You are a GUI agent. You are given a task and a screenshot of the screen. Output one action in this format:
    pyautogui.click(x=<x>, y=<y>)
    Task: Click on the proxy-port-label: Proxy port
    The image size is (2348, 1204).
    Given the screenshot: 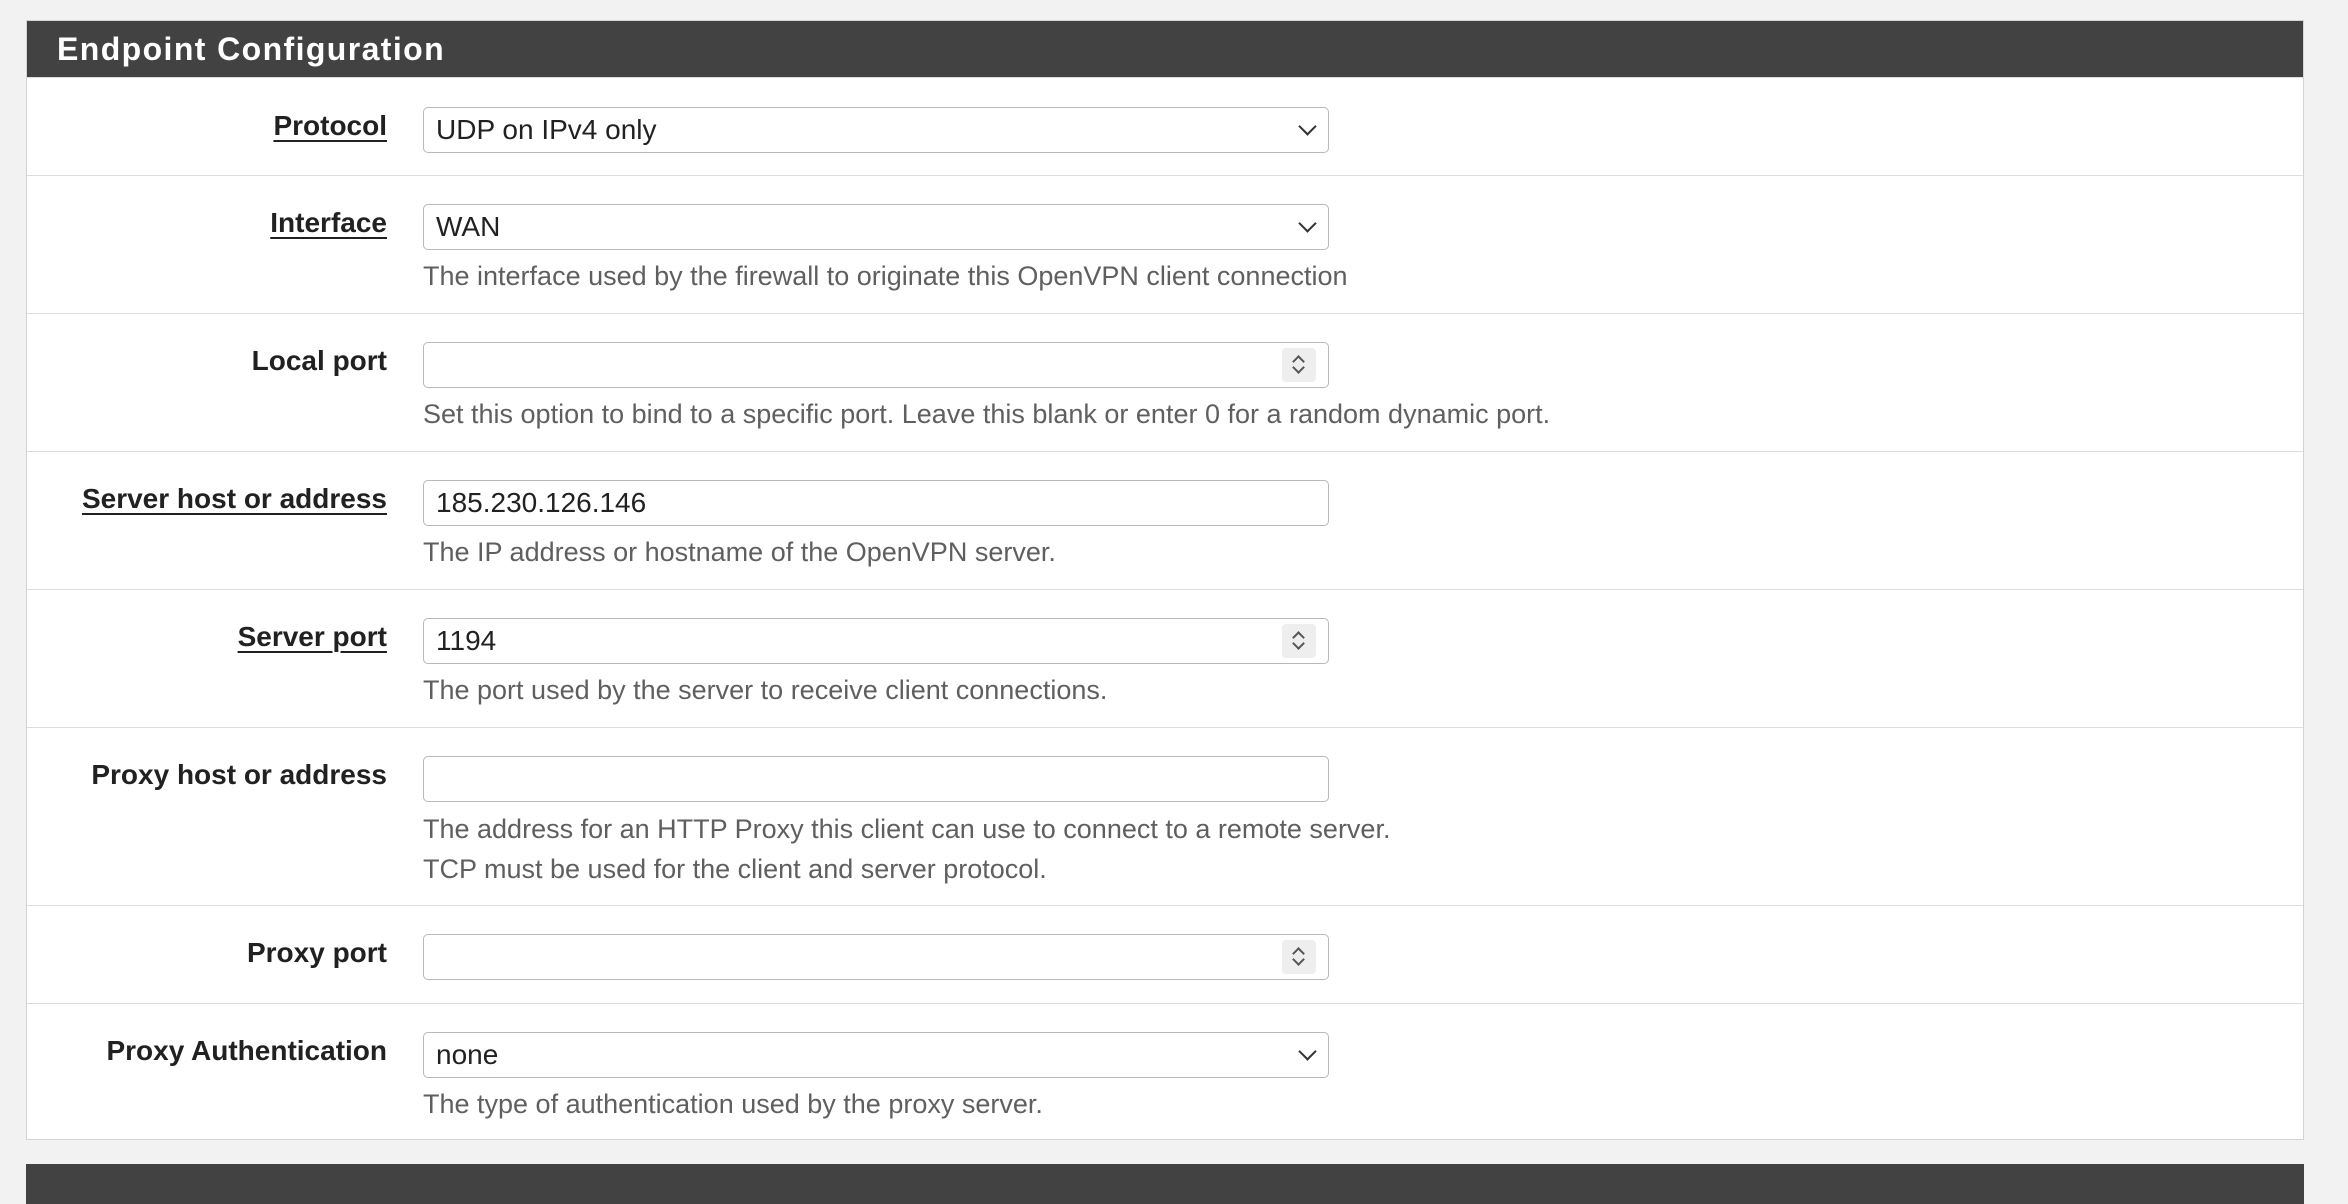 What is the action you would take?
    pyautogui.click(x=316, y=952)
    